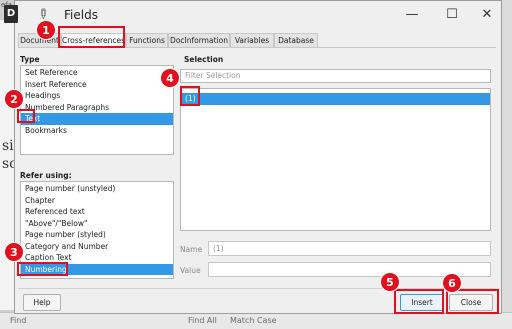 The image size is (512, 329). What do you see at coordinates (46, 30) in the screenshot?
I see `step-badge-1: 1` at bounding box center [46, 30].